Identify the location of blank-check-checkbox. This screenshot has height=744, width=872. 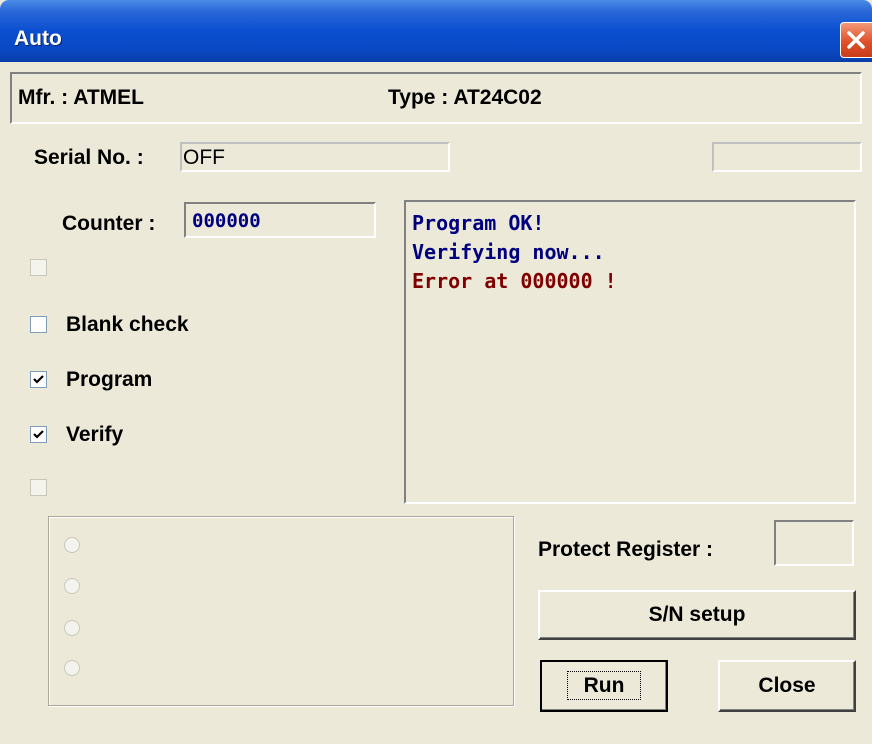
(38, 324).